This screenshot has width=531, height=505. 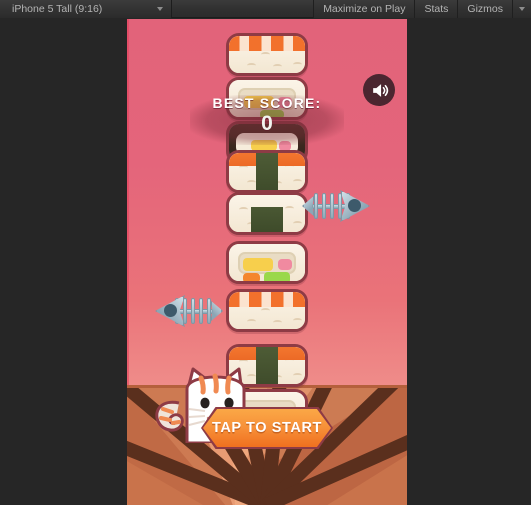 I want to click on best-score-hud: BEST SCORE: 0, so click(x=267, y=120).